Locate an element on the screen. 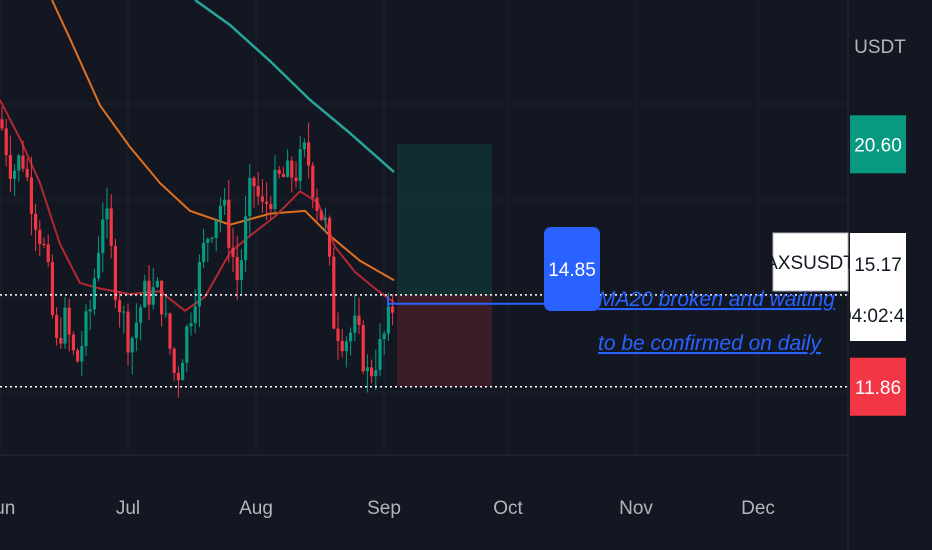  last-price-value: 15.17 is located at coordinates (878, 265).